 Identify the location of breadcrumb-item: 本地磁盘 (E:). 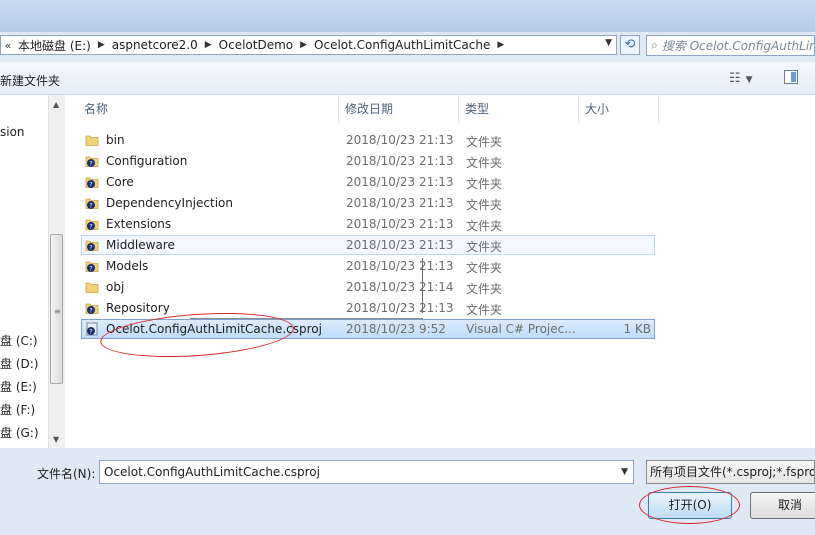
(54, 45).